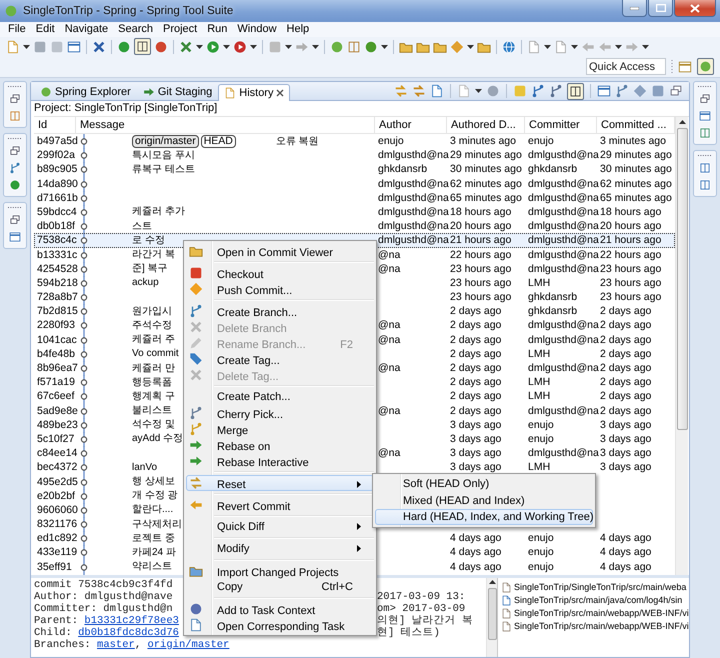  Describe the element at coordinates (672, 67) in the screenshot. I see `drag-handle-icon` at that location.